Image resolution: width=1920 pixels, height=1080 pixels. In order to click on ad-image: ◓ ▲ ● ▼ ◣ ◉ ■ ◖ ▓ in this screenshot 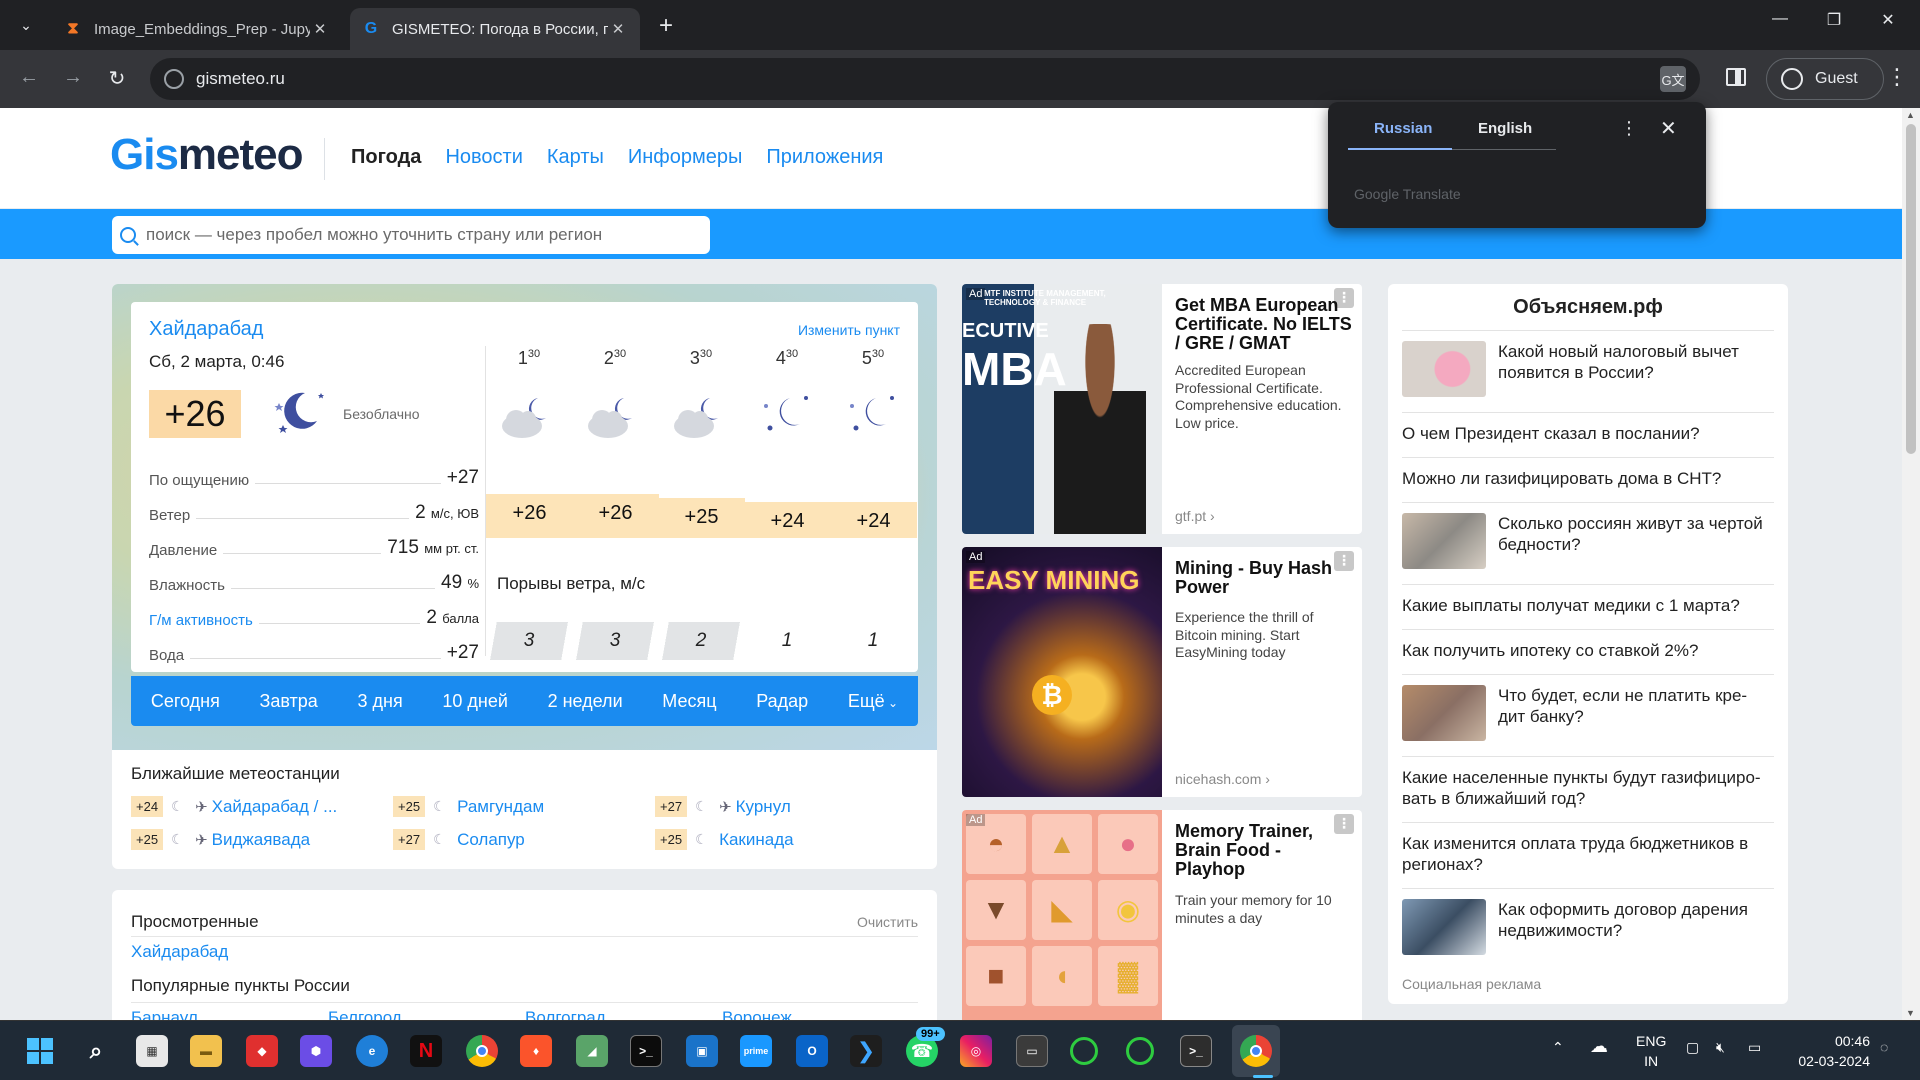, I will do `click(1062, 915)`.